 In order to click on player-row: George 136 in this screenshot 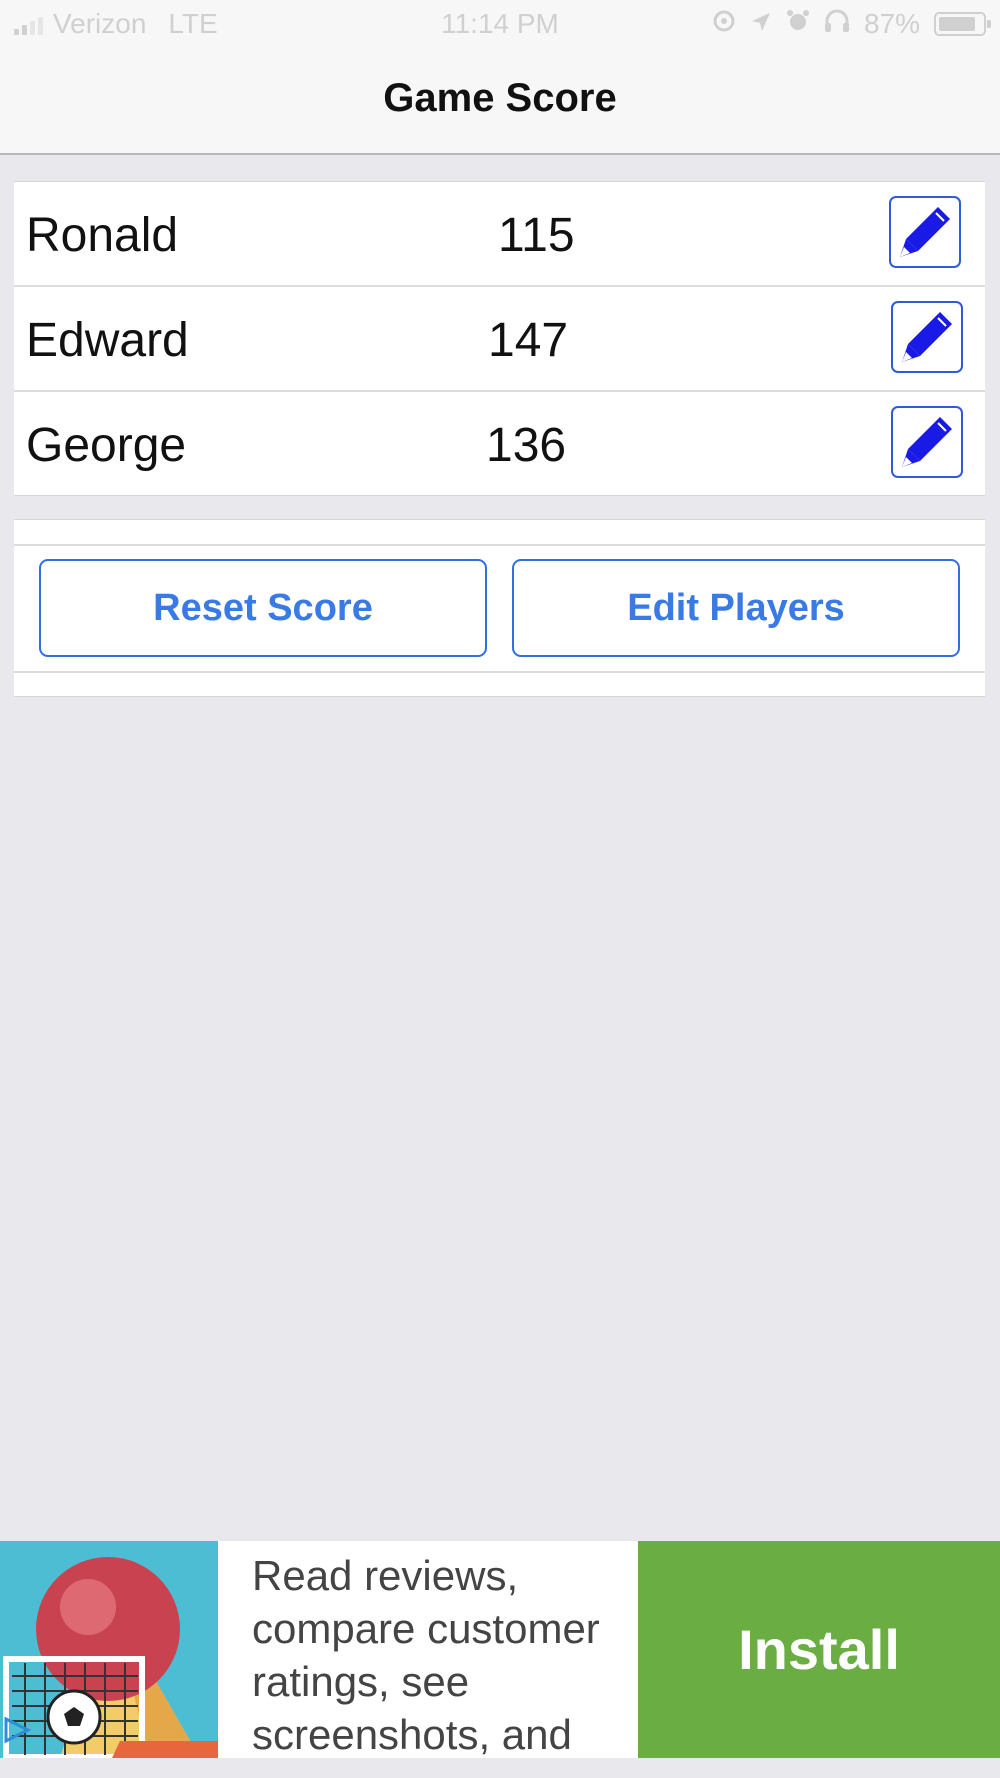, I will do `click(499, 443)`.